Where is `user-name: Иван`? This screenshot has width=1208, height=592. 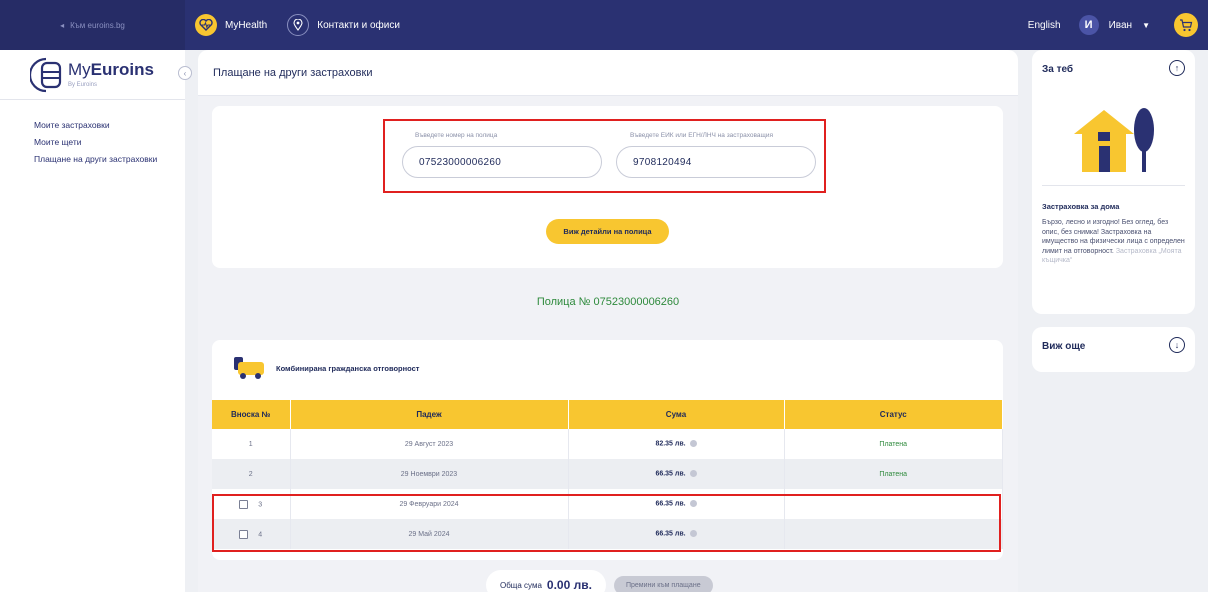
user-name: Иван is located at coordinates (1120, 25).